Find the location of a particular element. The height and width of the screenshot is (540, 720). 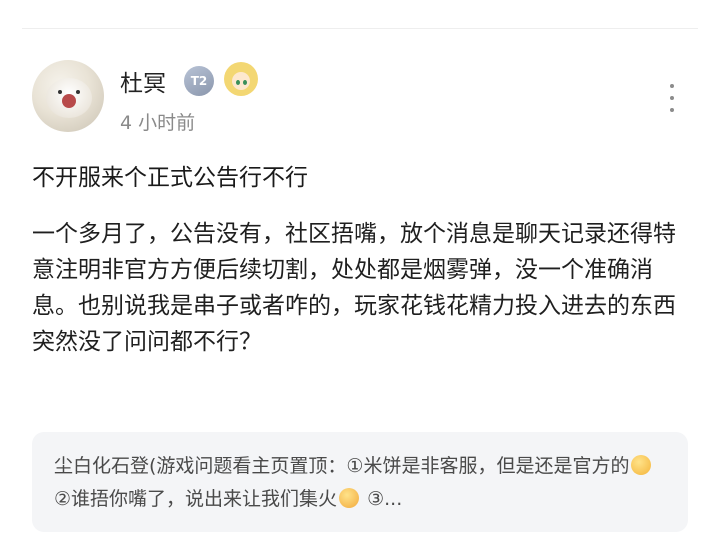

more-options-icon is located at coordinates (672, 98).